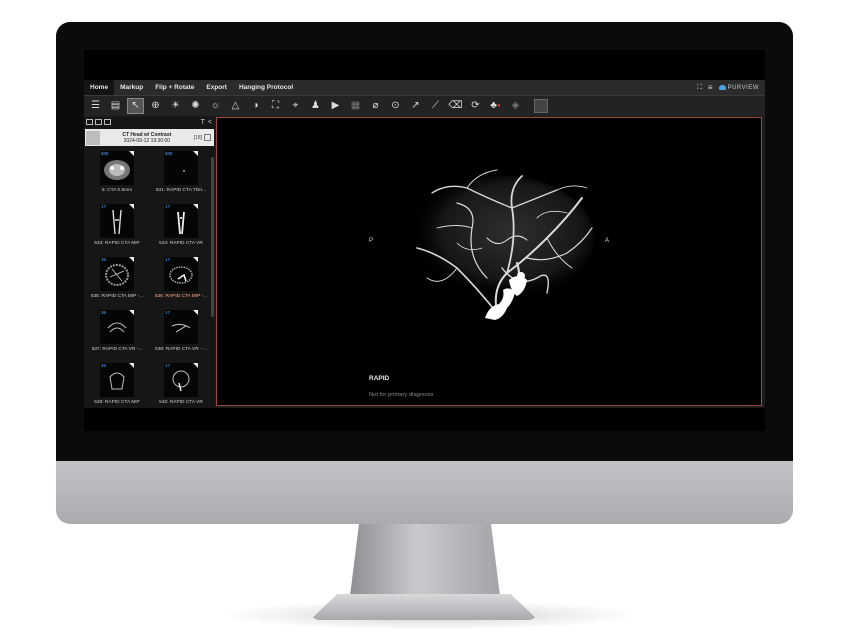 Image resolution: width=848 pixels, height=638 pixels. What do you see at coordinates (207, 137) in the screenshot?
I see `study-menu-icon` at bounding box center [207, 137].